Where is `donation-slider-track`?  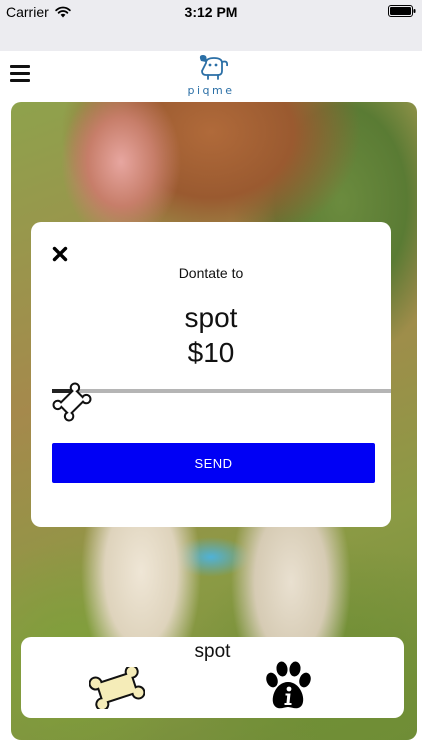 donation-slider-track is located at coordinates (221, 391).